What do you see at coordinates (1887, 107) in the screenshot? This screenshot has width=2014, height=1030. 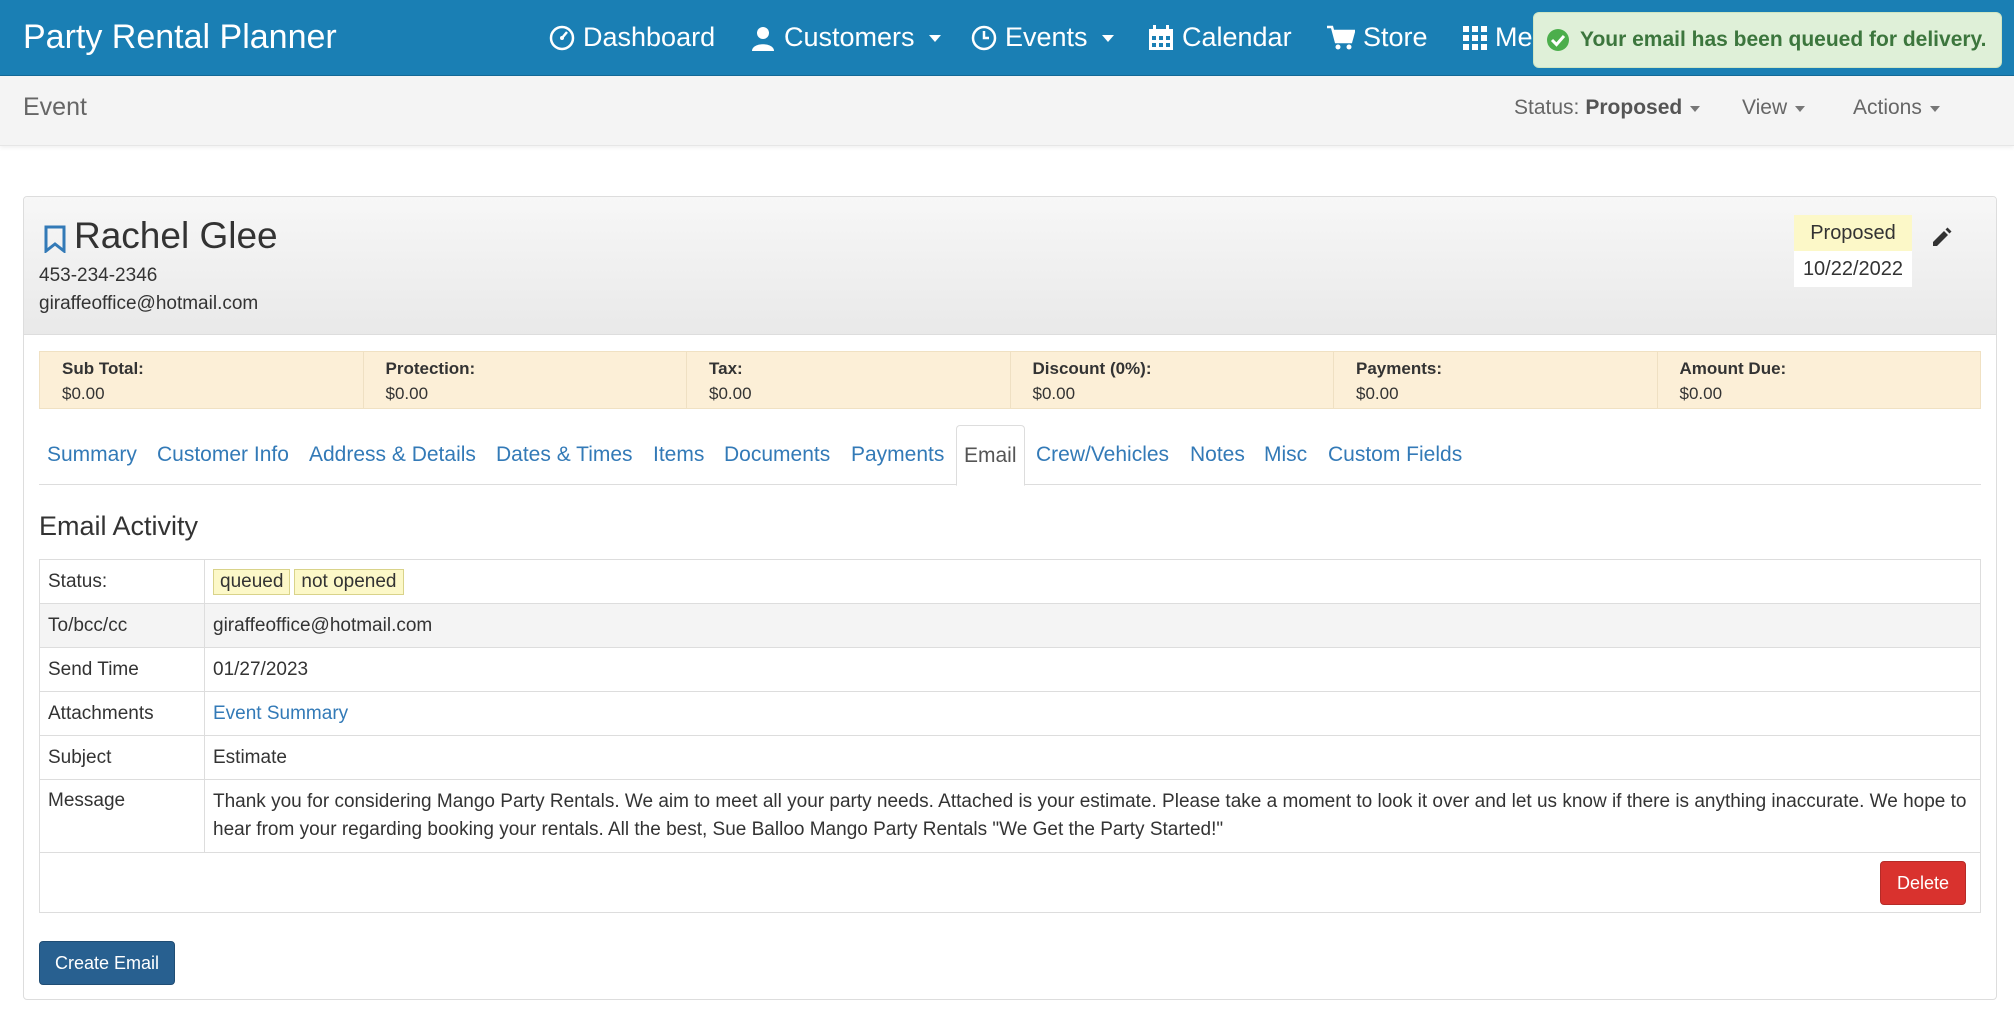 I see `actions-label: Actions` at bounding box center [1887, 107].